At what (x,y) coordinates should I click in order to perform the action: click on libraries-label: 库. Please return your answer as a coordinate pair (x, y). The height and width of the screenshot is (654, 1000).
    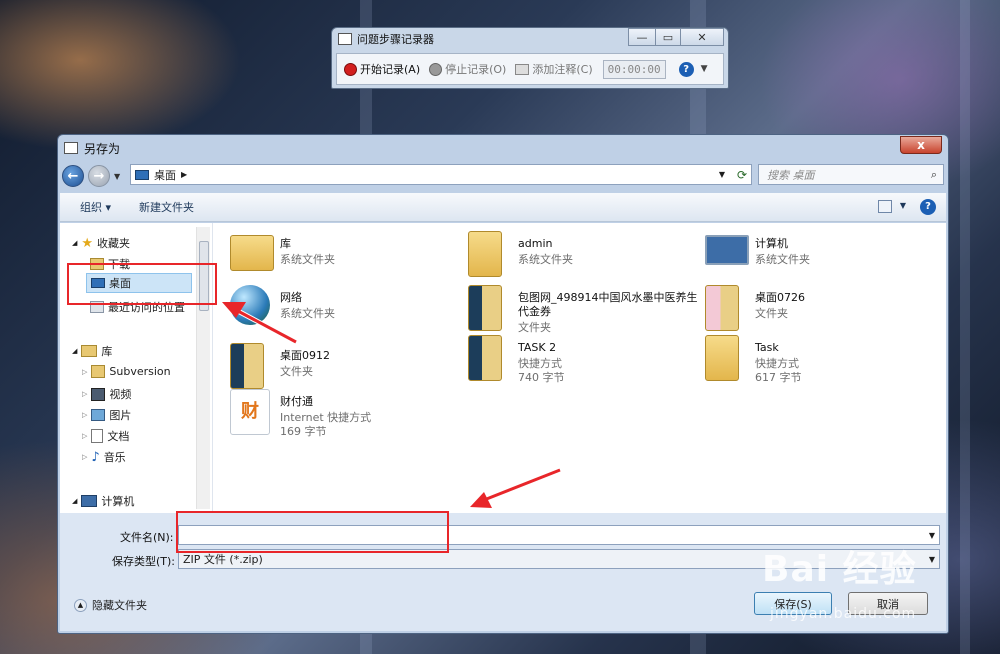
    Looking at the image, I should click on (107, 351).